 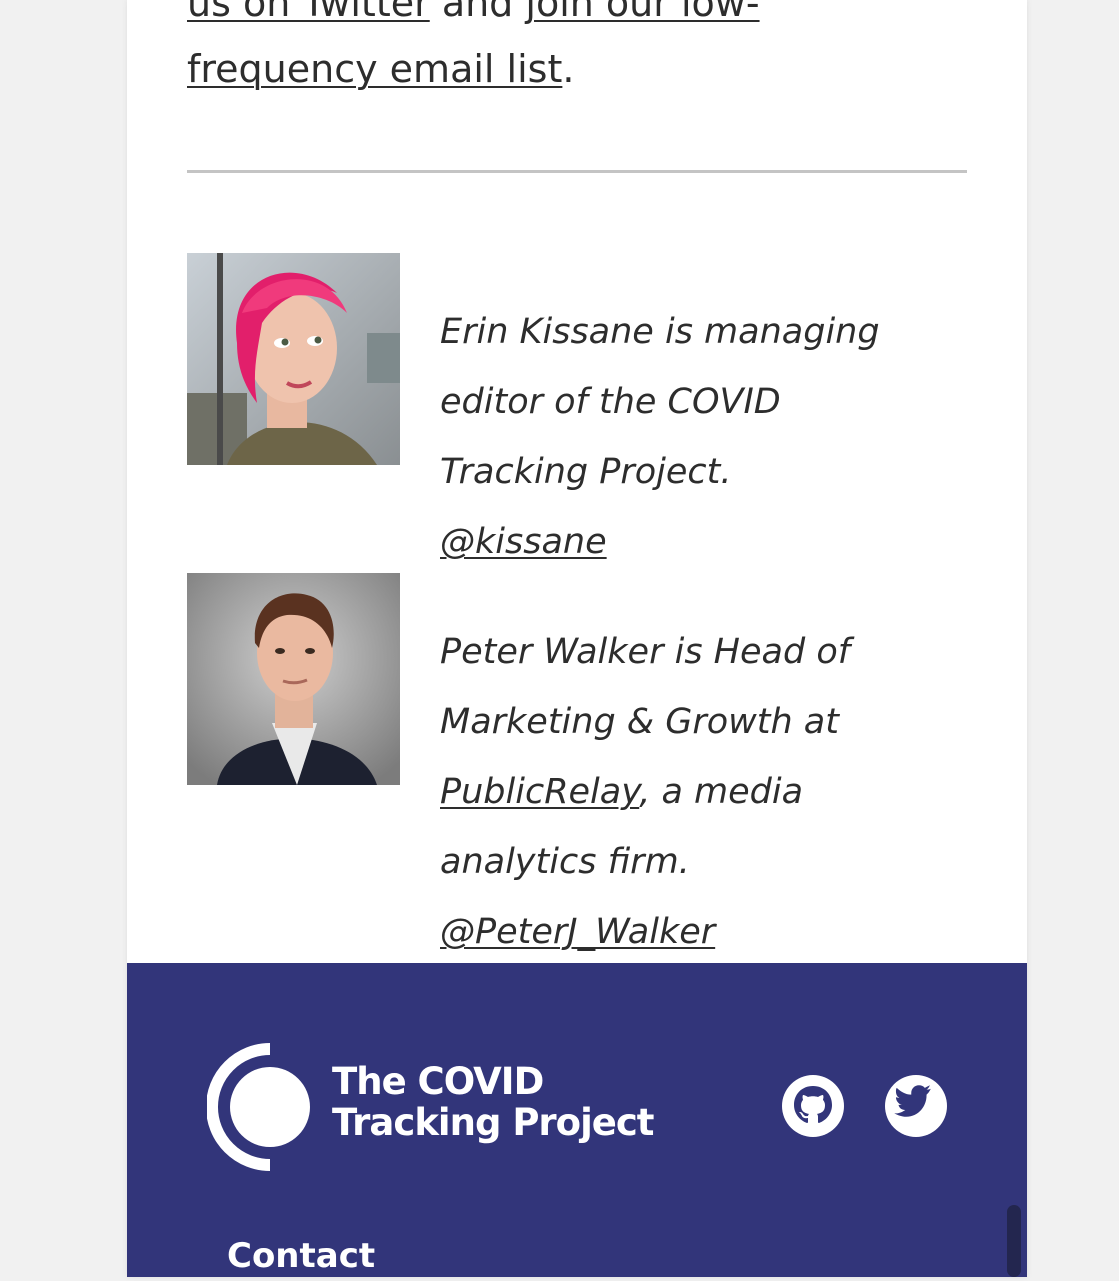 What do you see at coordinates (1014, 1241) in the screenshot?
I see `scrollbar-thumb` at bounding box center [1014, 1241].